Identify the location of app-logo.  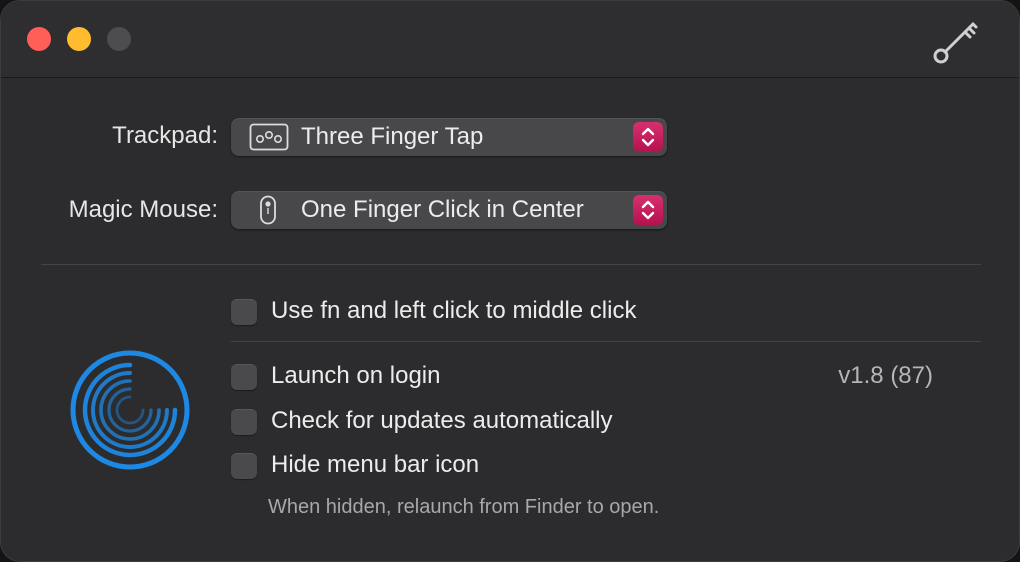
(130, 410).